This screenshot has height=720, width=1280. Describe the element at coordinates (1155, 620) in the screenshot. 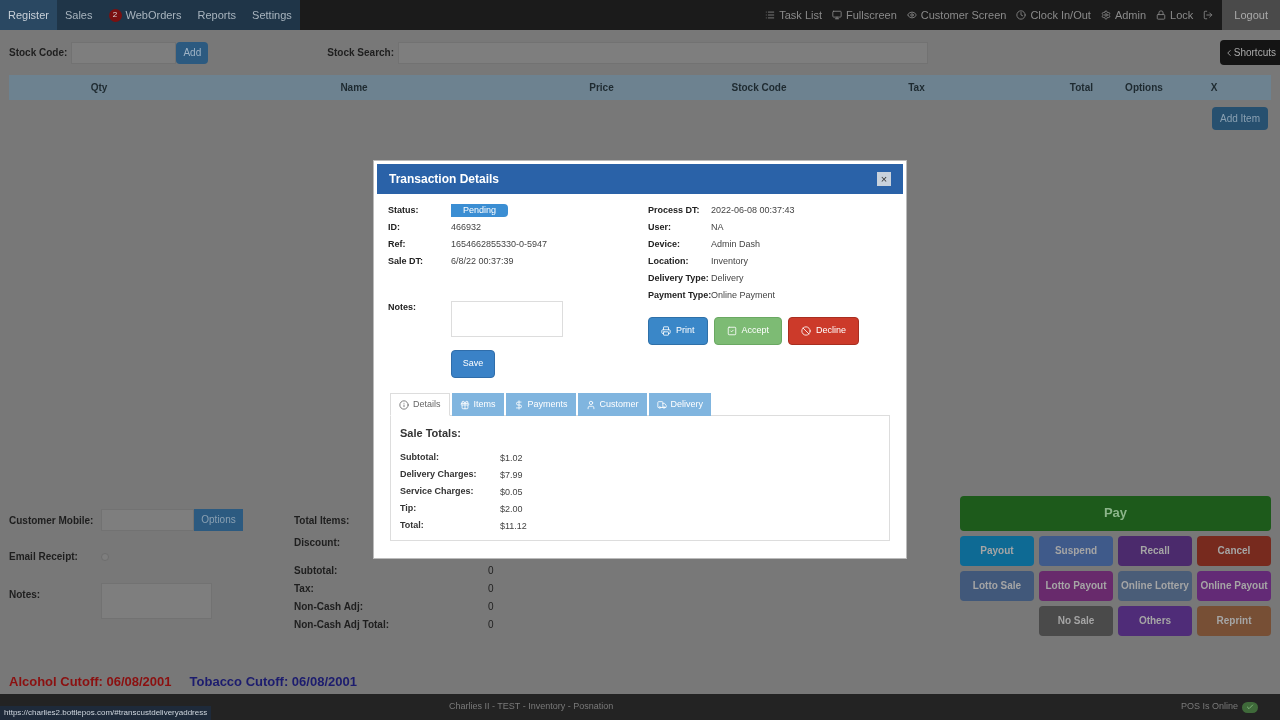

I see `action-button: Others` at that location.